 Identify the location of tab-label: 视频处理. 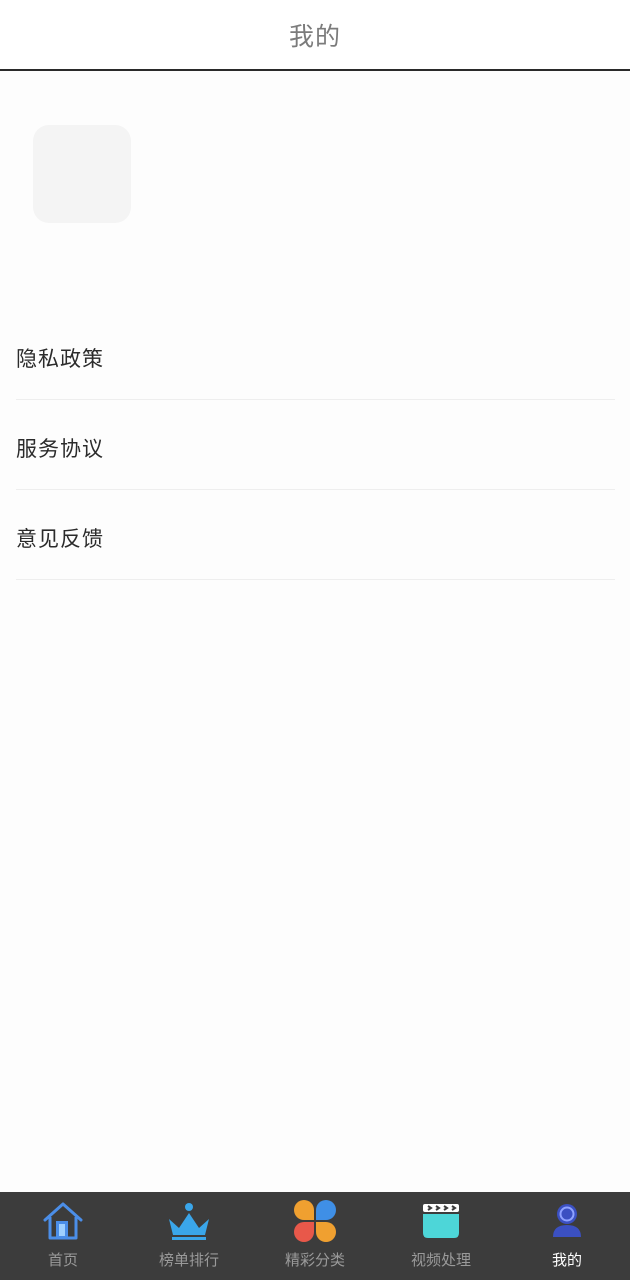
(440, 1260).